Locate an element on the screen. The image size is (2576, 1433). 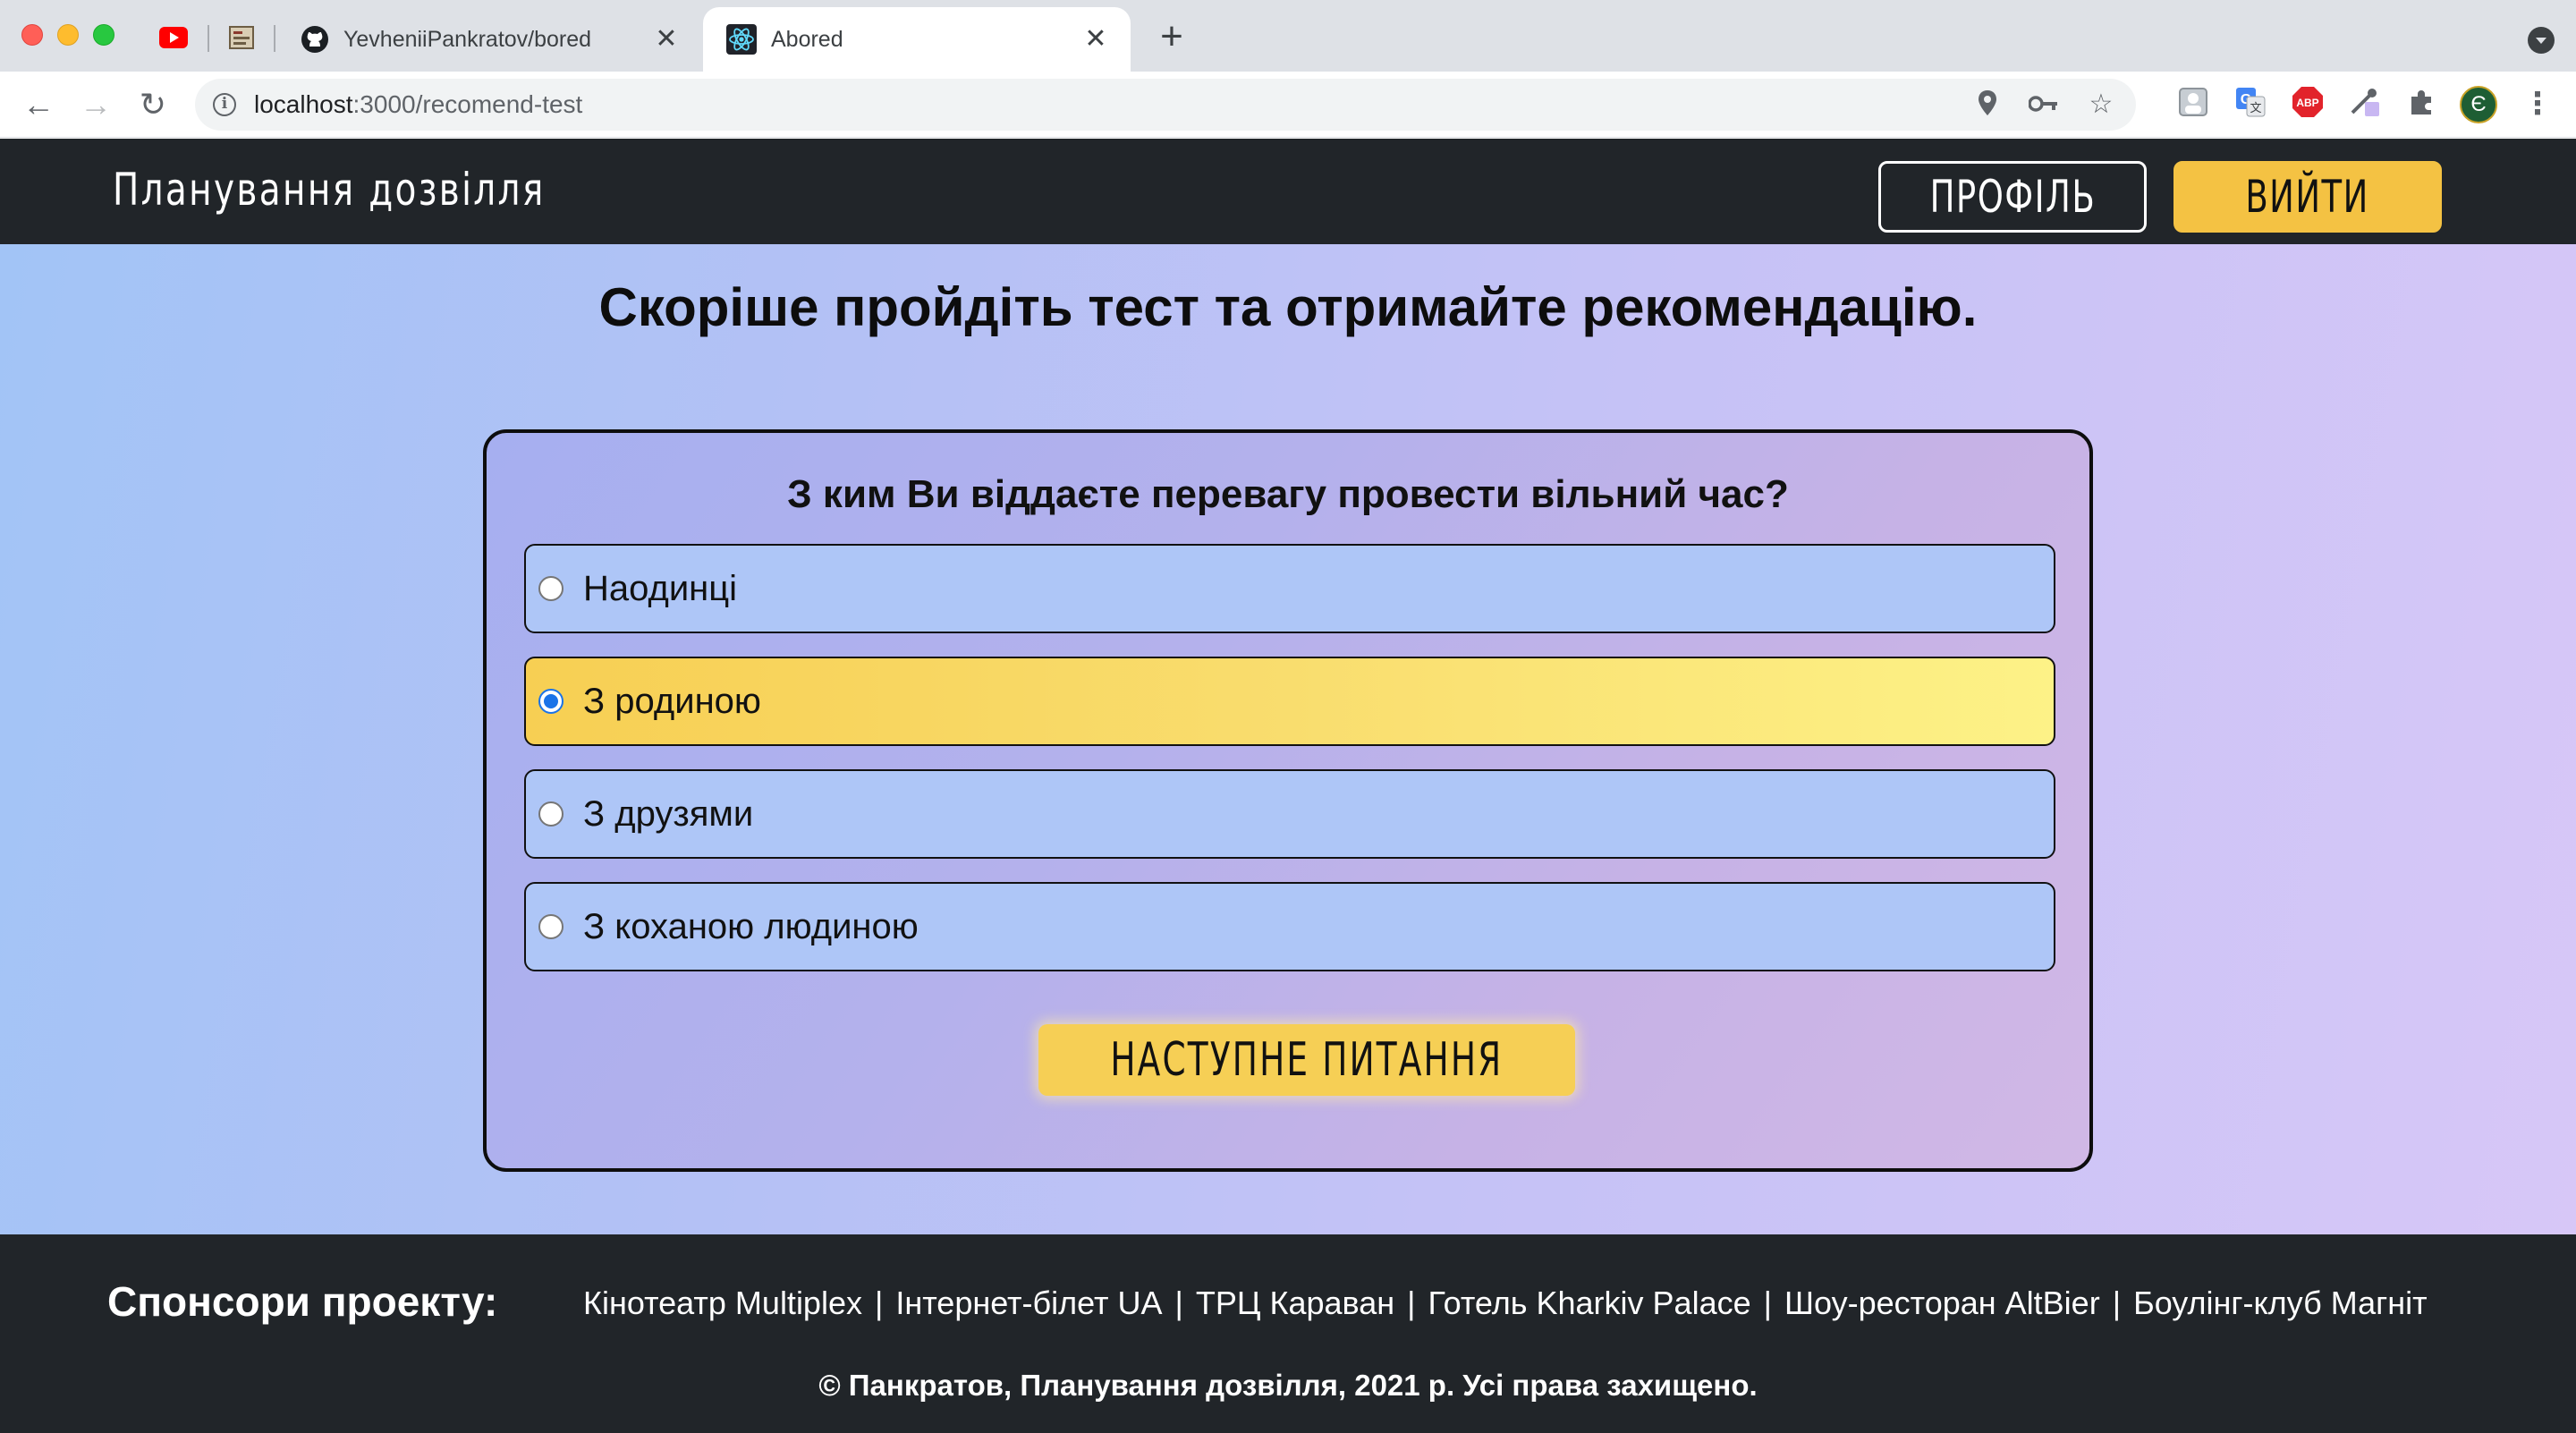
google-translate-icon: G文 is located at coordinates (2250, 102).